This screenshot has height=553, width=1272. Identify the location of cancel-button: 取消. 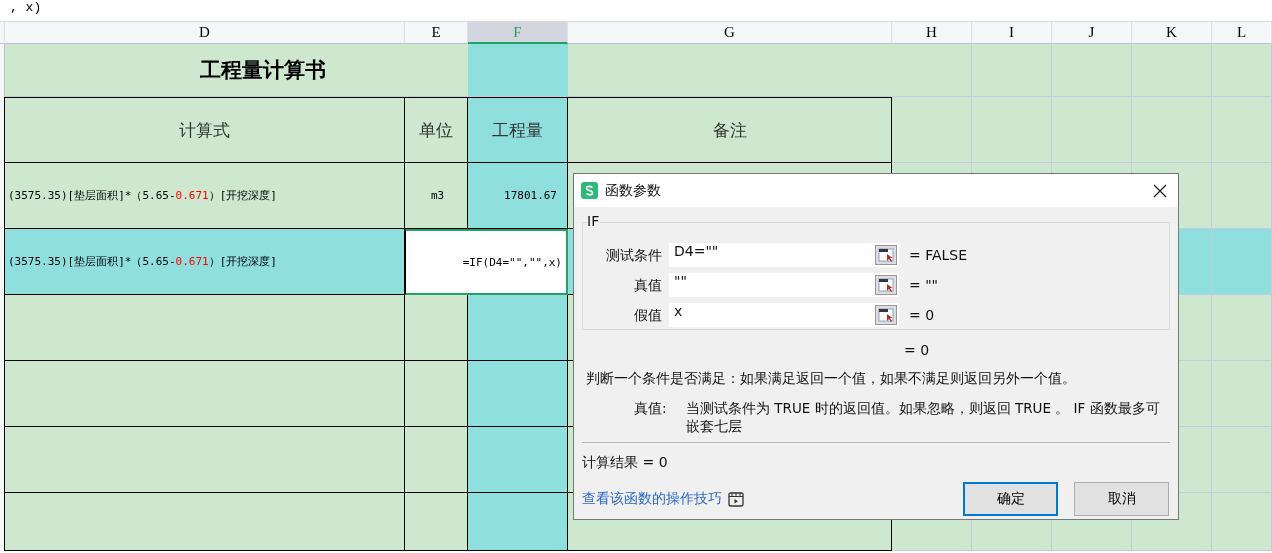
(1121, 499).